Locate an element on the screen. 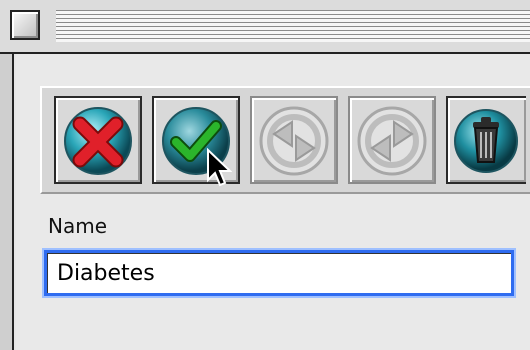 This screenshot has height=350, width=530. revert-left-button is located at coordinates (294, 140).